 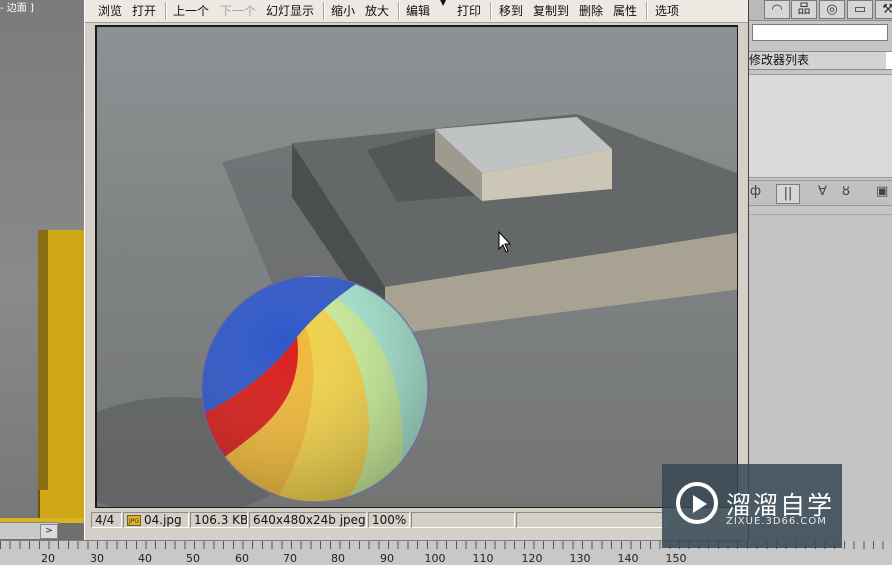 What do you see at coordinates (443, 3) in the screenshot?
I see `edit-dropdown-arrow-icon: ▼` at bounding box center [443, 3].